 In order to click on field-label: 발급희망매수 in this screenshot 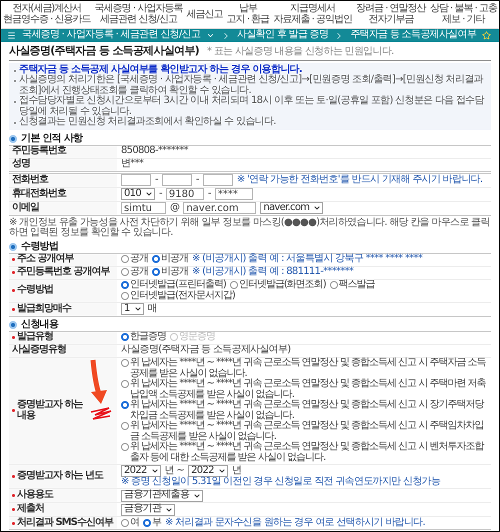, I will do `click(63, 309)`.